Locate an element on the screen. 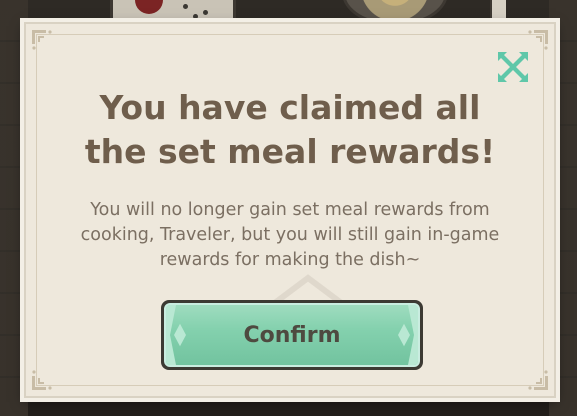 The height and width of the screenshot is (416, 577). confirm-button: Confirm is located at coordinates (292, 335).